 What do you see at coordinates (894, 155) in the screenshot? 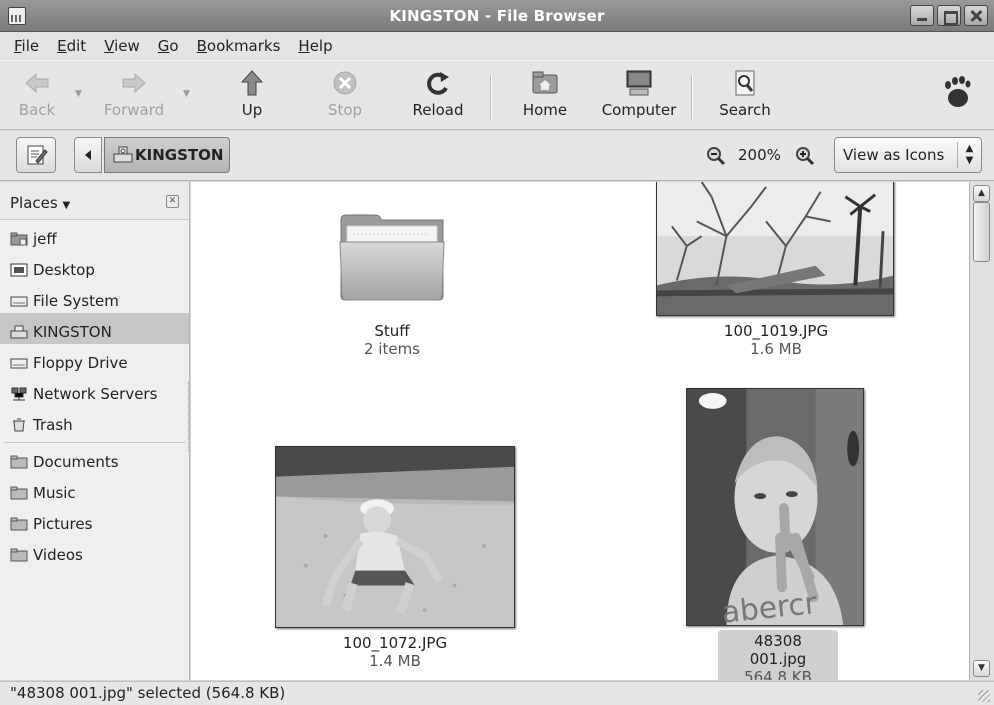
I see `view-as-value: View as Icons` at bounding box center [894, 155].